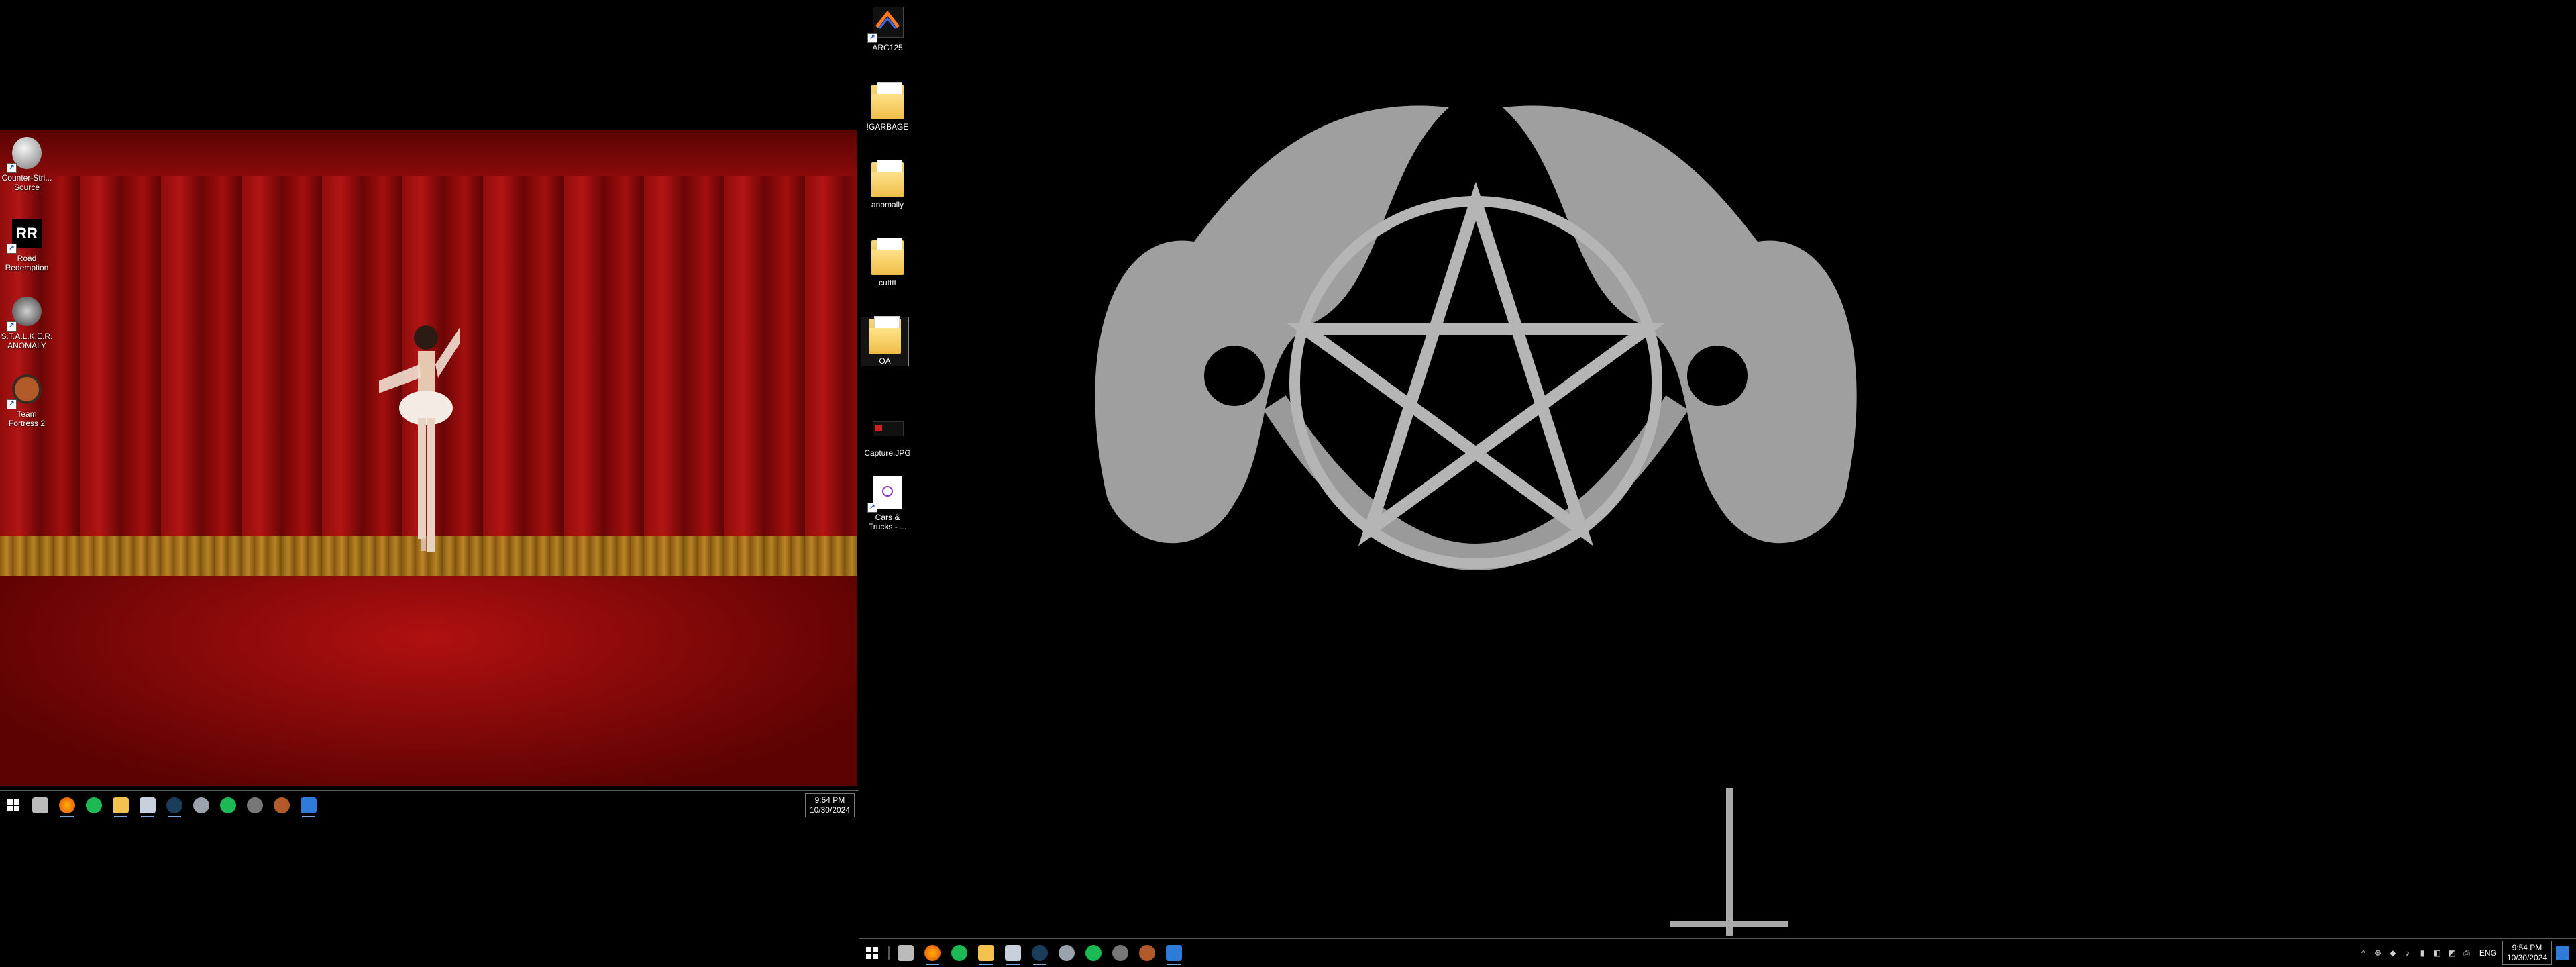 The width and height of the screenshot is (2576, 967). I want to click on tray-settings-icon: ⚙, so click(2378, 953).